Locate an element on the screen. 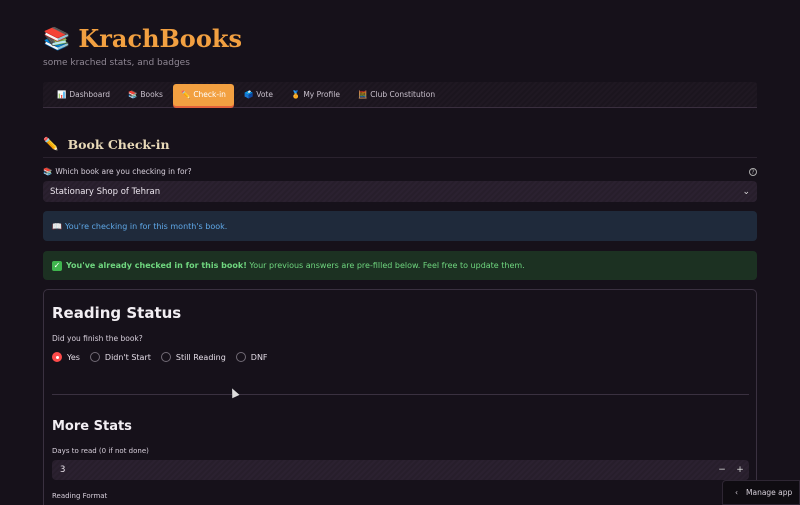 The image size is (800, 505). tab-label: My Profile is located at coordinates (321, 94).